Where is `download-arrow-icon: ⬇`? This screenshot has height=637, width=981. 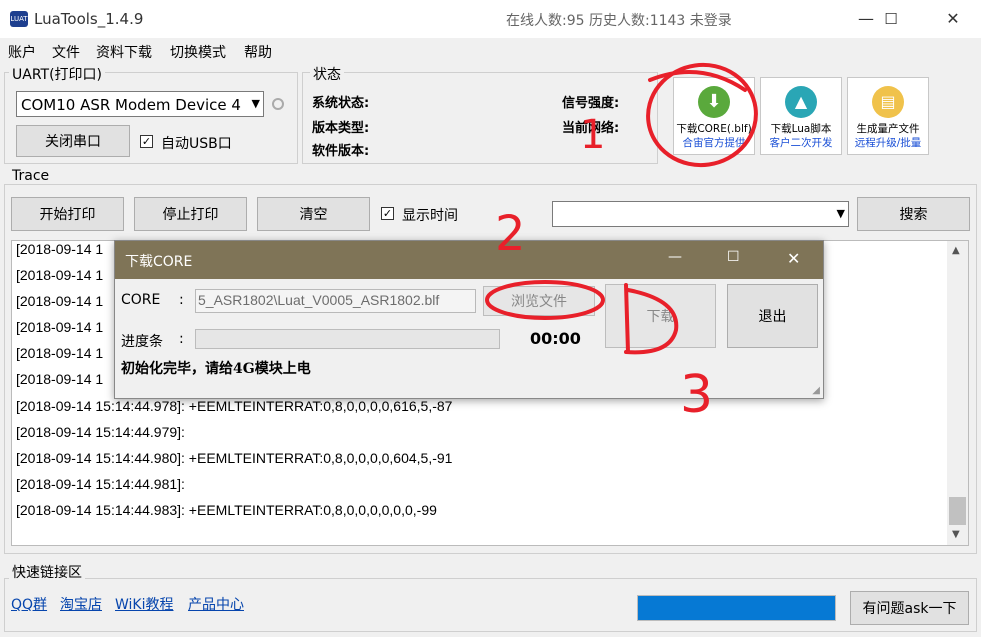 download-arrow-icon: ⬇ is located at coordinates (714, 102).